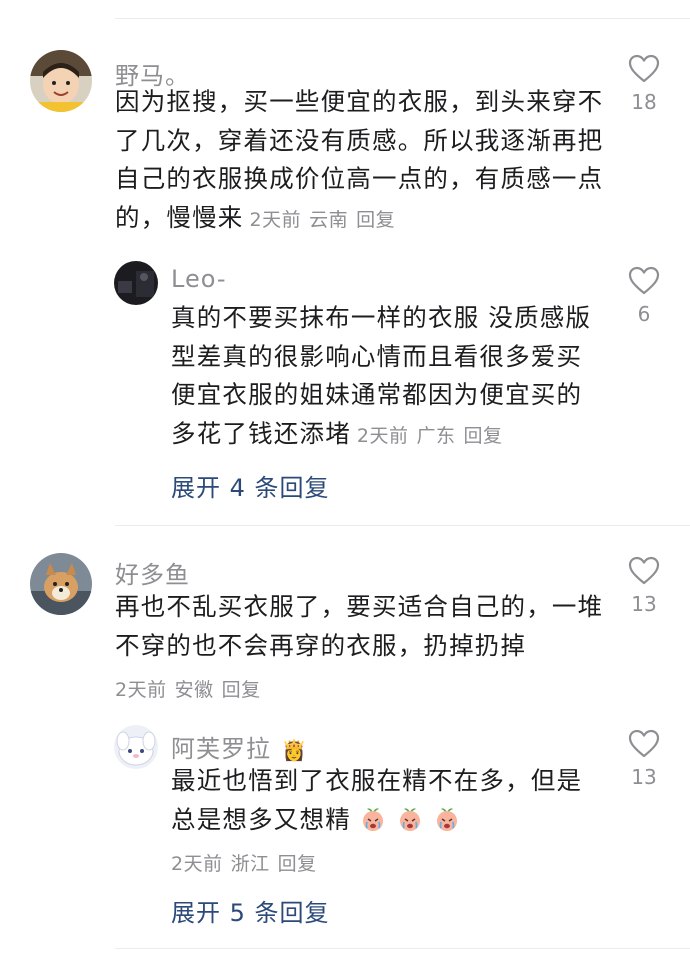 Image resolution: width=690 pixels, height=957 pixels. I want to click on comment-location: 安徽, so click(194, 690).